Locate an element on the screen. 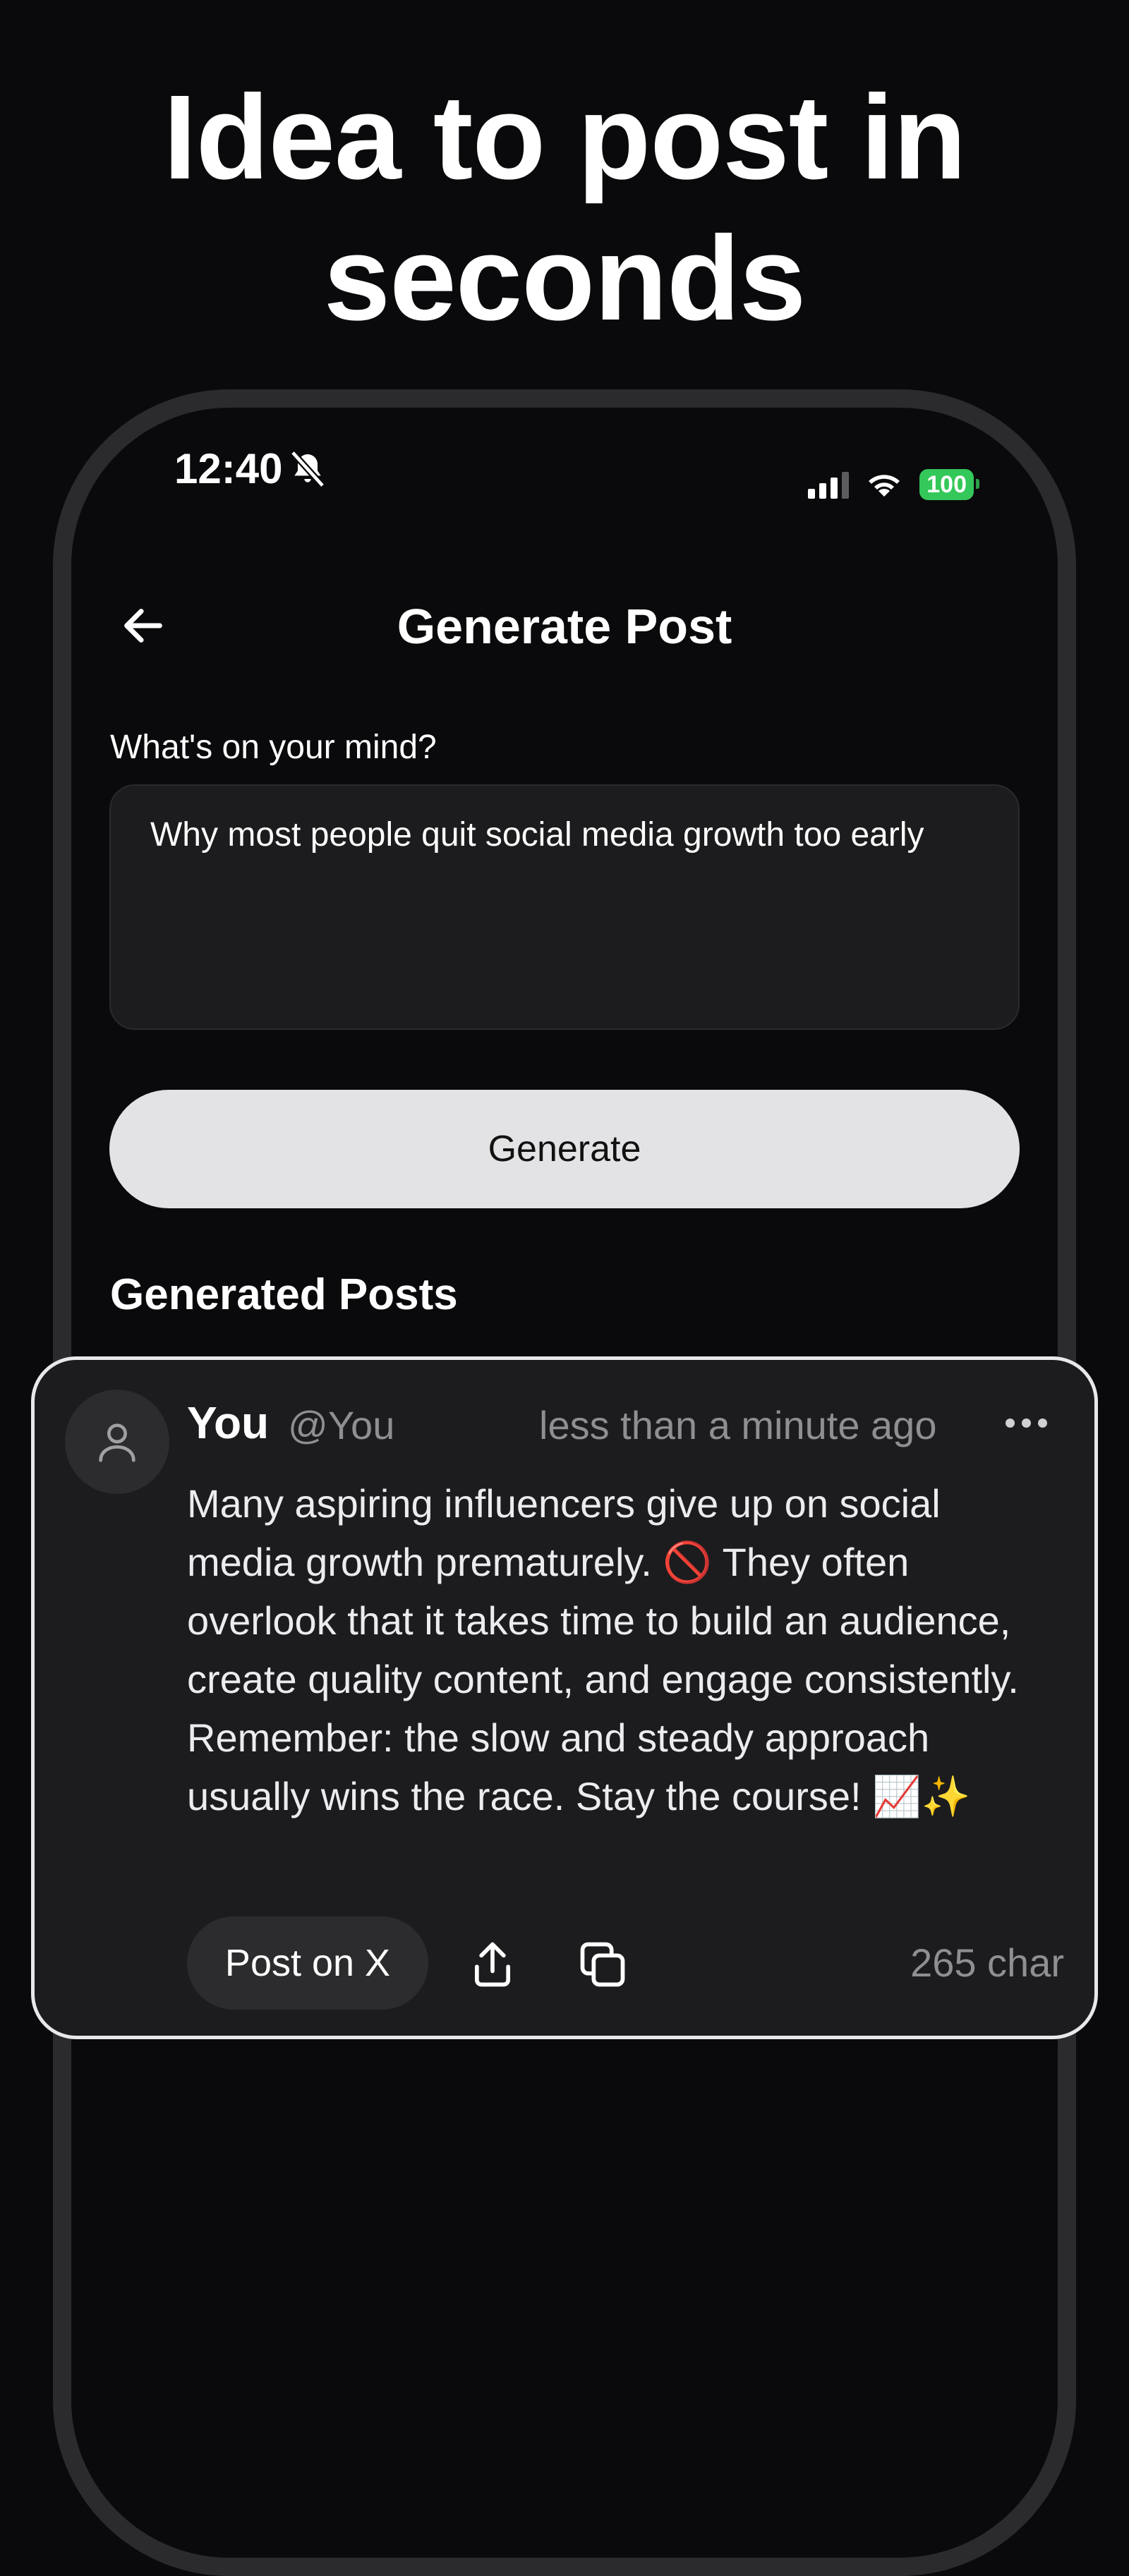 The height and width of the screenshot is (2576, 1129). idea-label: What's on your mind? is located at coordinates (273, 747).